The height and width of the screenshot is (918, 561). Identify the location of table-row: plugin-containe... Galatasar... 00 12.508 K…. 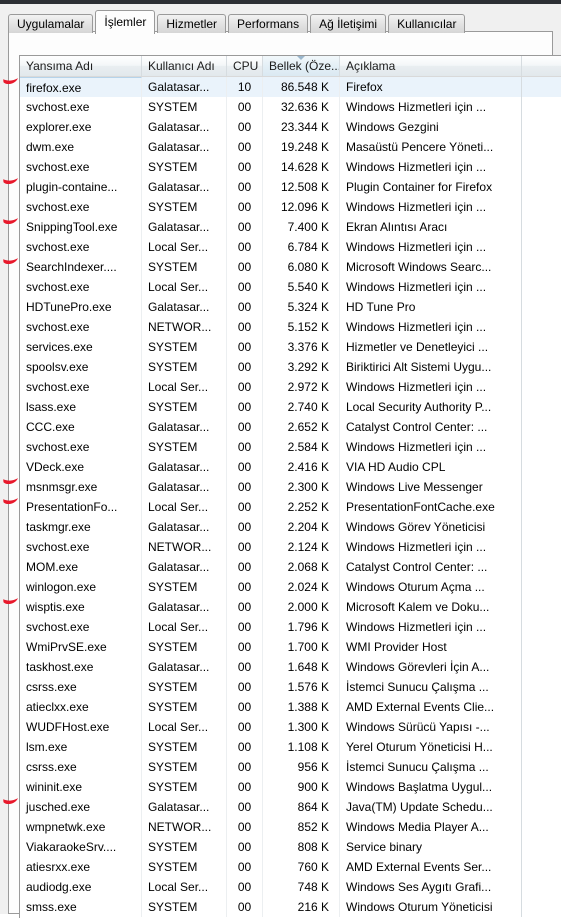
(290, 187).